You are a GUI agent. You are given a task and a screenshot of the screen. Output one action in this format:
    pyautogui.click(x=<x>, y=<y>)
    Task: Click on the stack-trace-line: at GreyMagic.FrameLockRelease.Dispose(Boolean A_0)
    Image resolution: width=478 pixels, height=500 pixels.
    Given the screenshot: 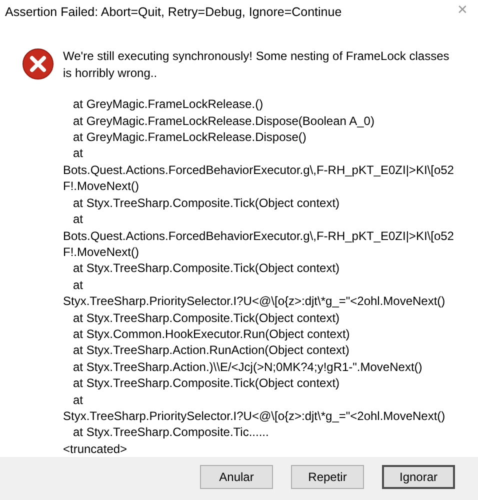 What is the action you would take?
    pyautogui.click(x=224, y=121)
    